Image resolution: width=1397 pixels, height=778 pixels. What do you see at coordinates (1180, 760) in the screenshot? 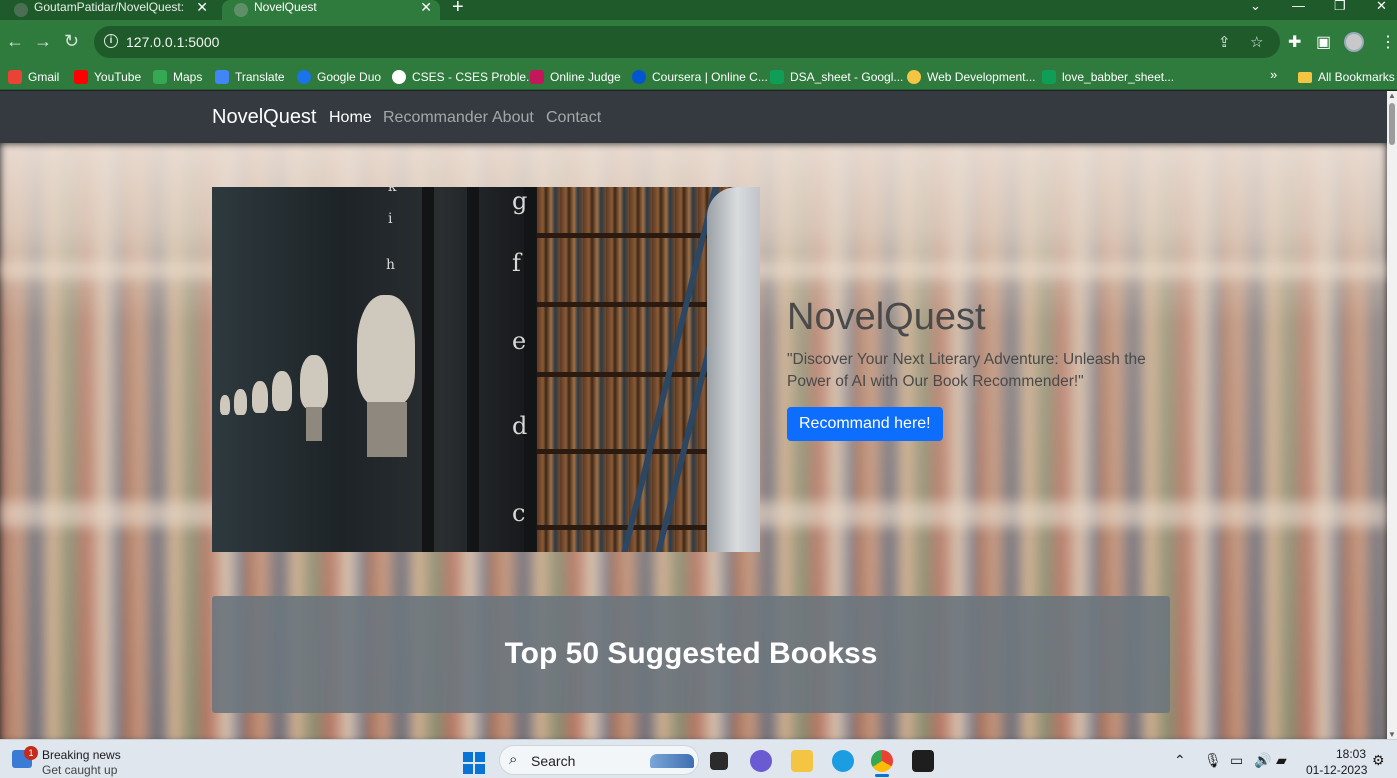
I see `show-hidden-icons: ⌃` at bounding box center [1180, 760].